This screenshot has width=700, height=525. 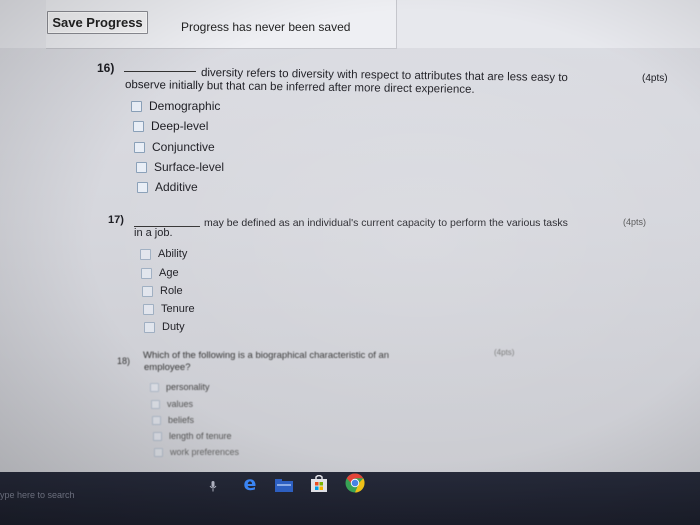 I want to click on edge-browser-icon: e, so click(x=250, y=484).